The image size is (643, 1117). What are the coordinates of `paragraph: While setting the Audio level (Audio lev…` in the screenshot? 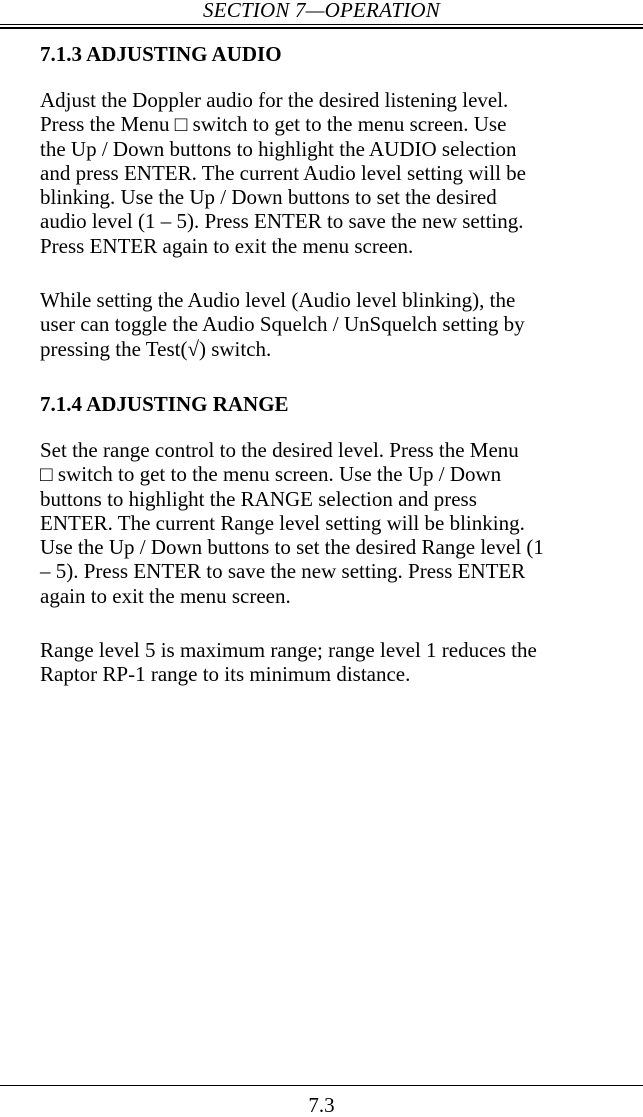 It's located at (282, 324).